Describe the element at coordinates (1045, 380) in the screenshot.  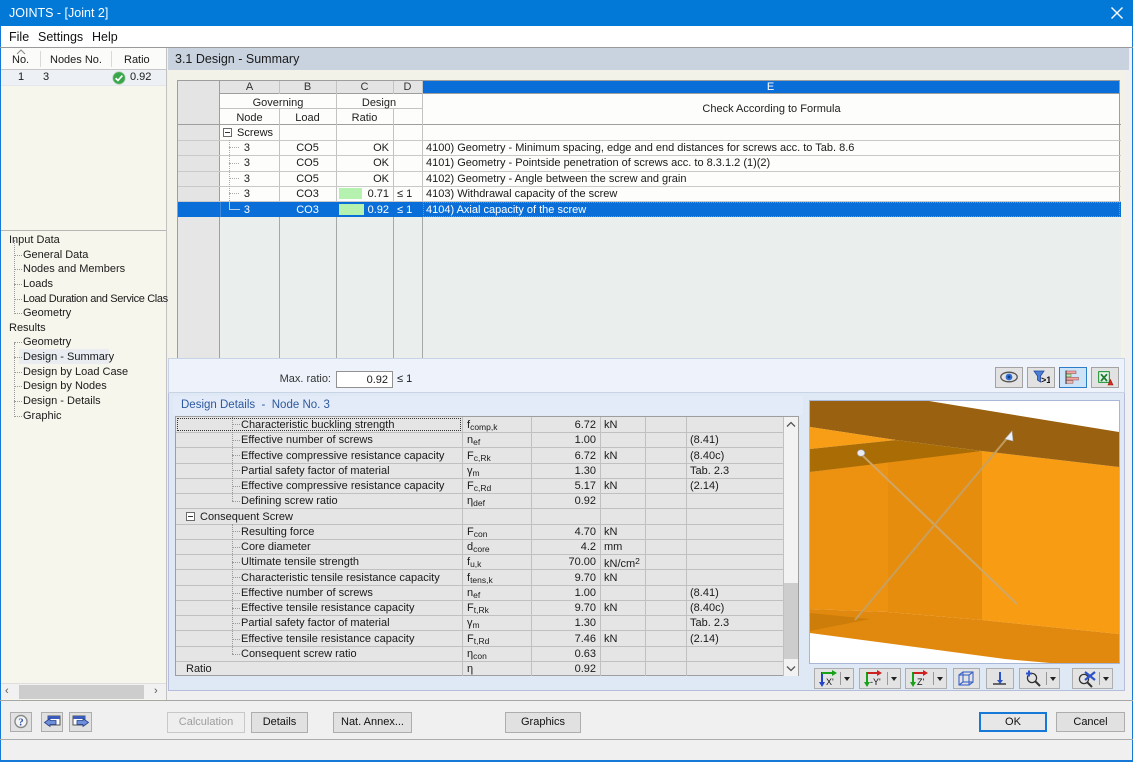
I see `svg-text: >1` at that location.